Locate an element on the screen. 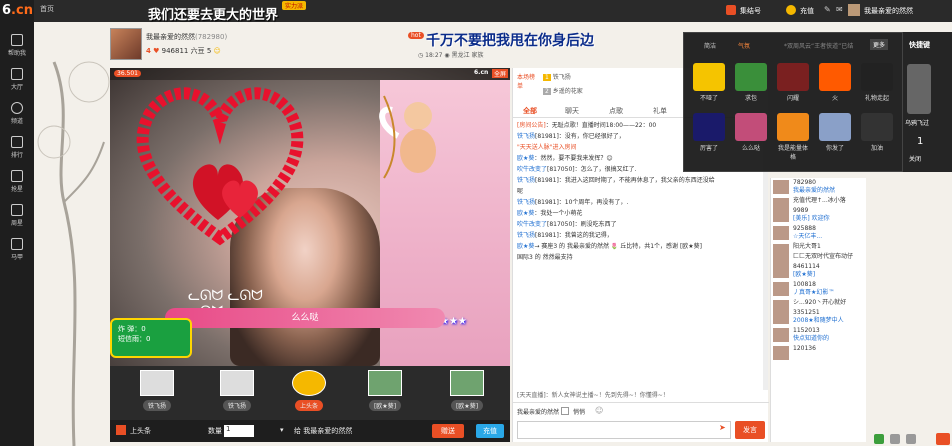 The height and width of the screenshot is (446, 952). mail-icon: ✉ is located at coordinates (839, 9).